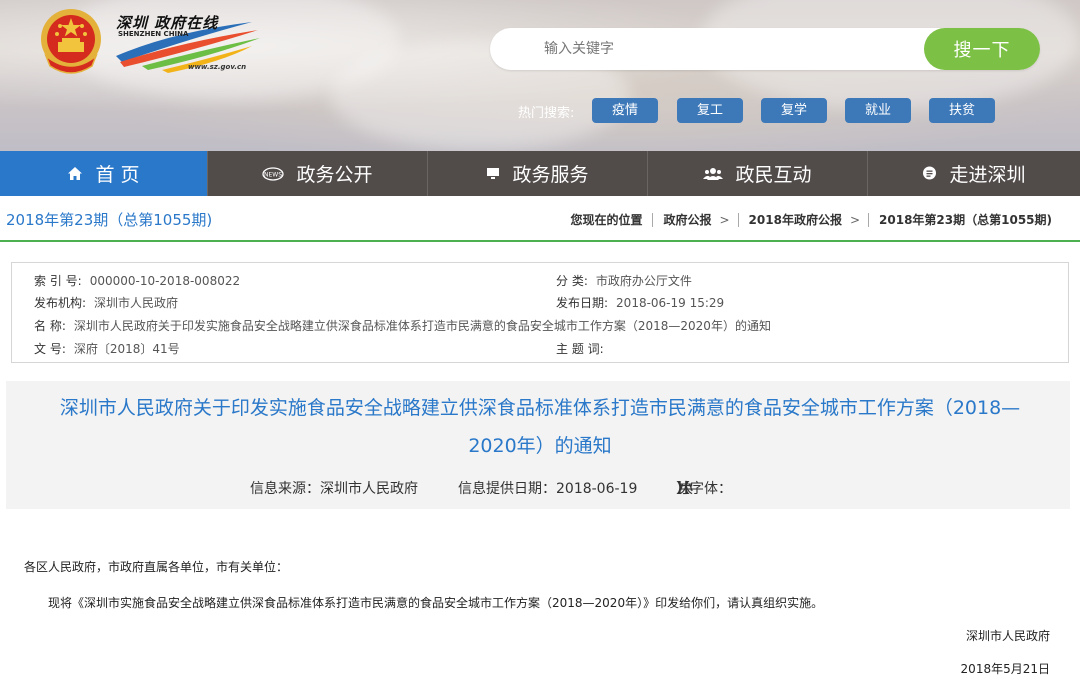 The image size is (1080, 686). I want to click on meta-subject-label: 主 题 词:, so click(580, 349).